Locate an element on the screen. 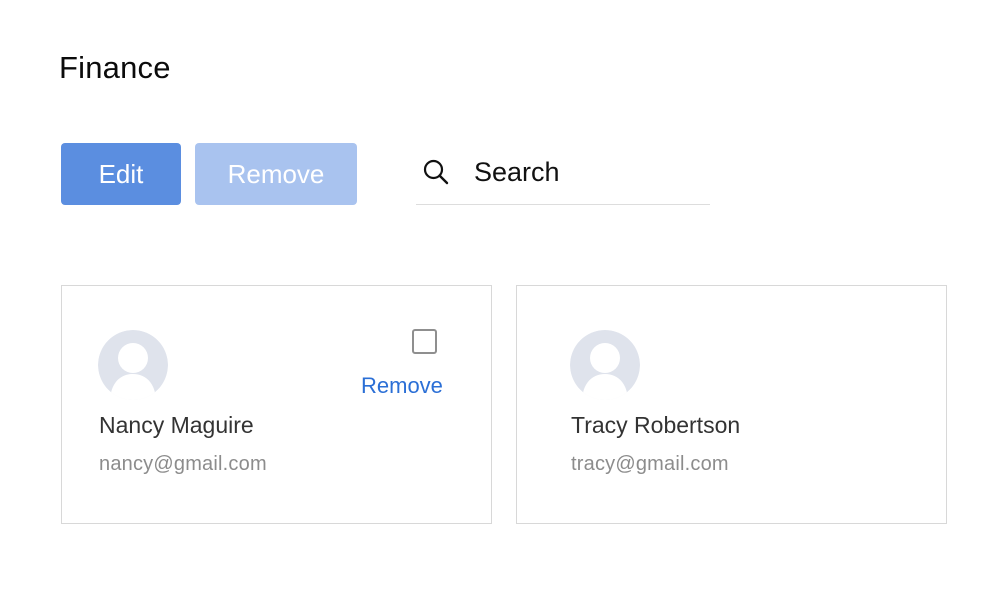  remove-member-link: Remove is located at coordinates (402, 386).